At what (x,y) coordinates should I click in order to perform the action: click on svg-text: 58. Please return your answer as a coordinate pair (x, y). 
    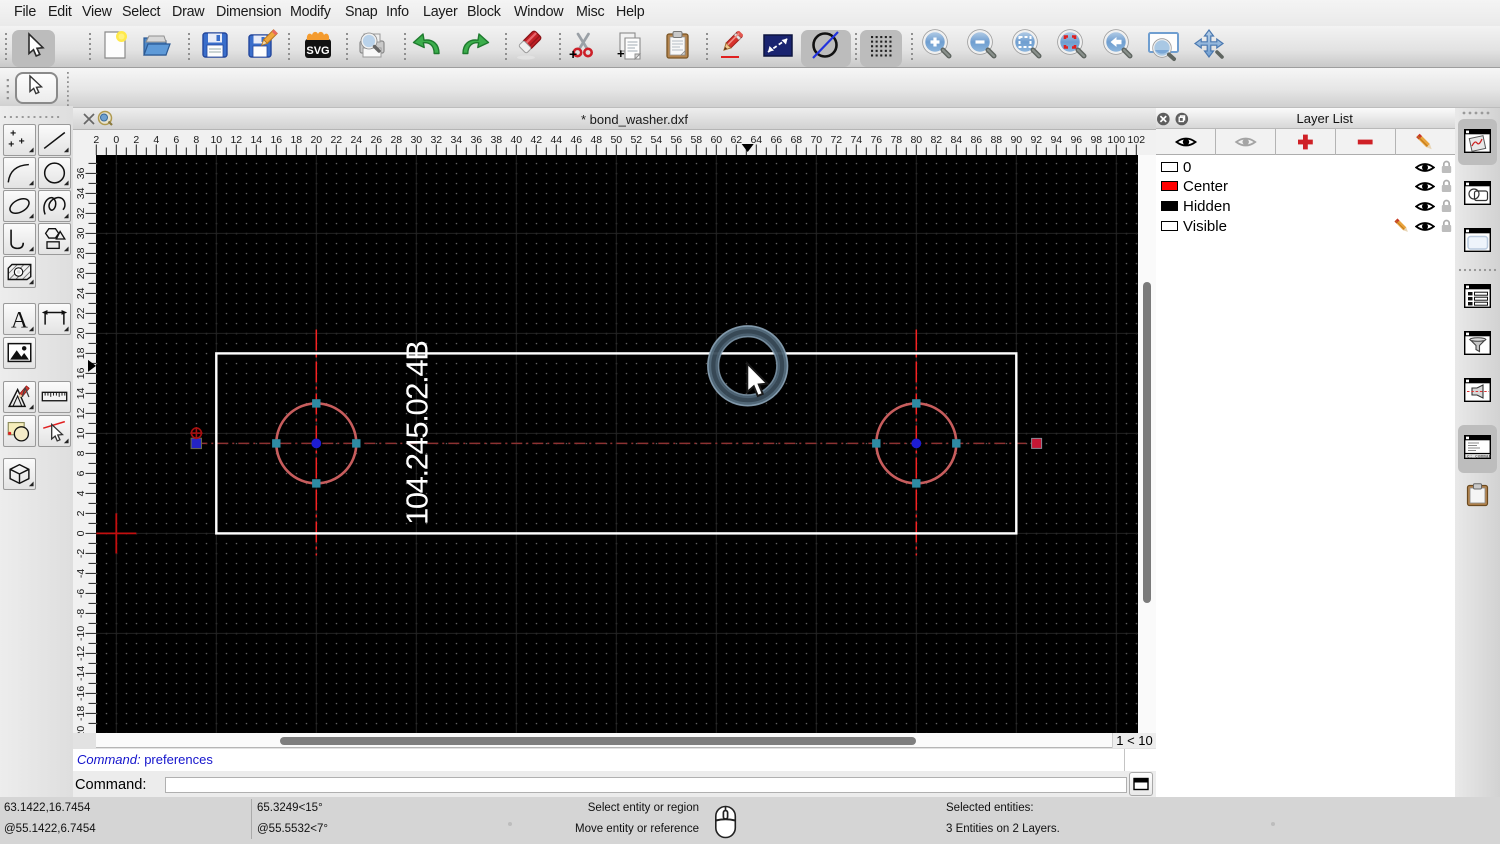
    Looking at the image, I should click on (696, 140).